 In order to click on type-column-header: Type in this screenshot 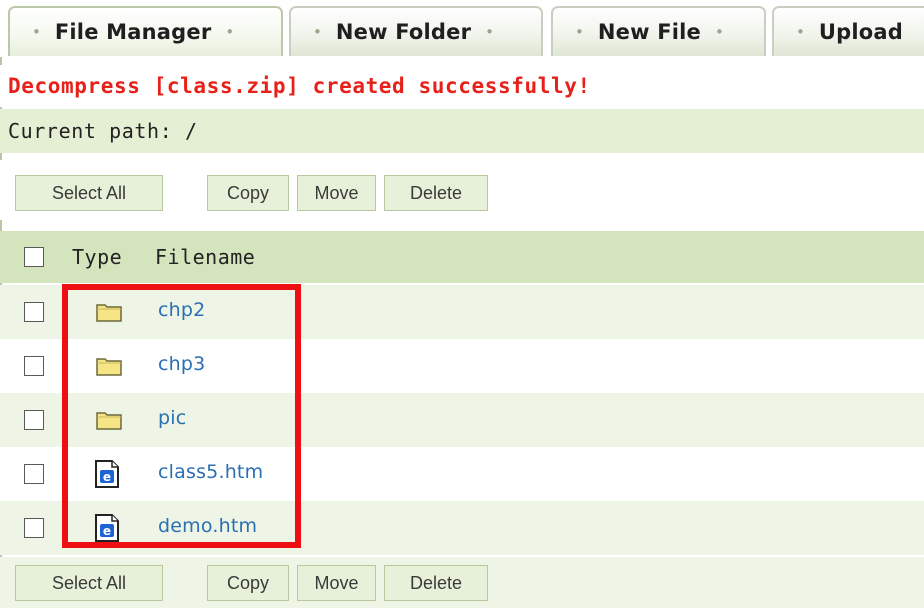, I will do `click(97, 257)`.